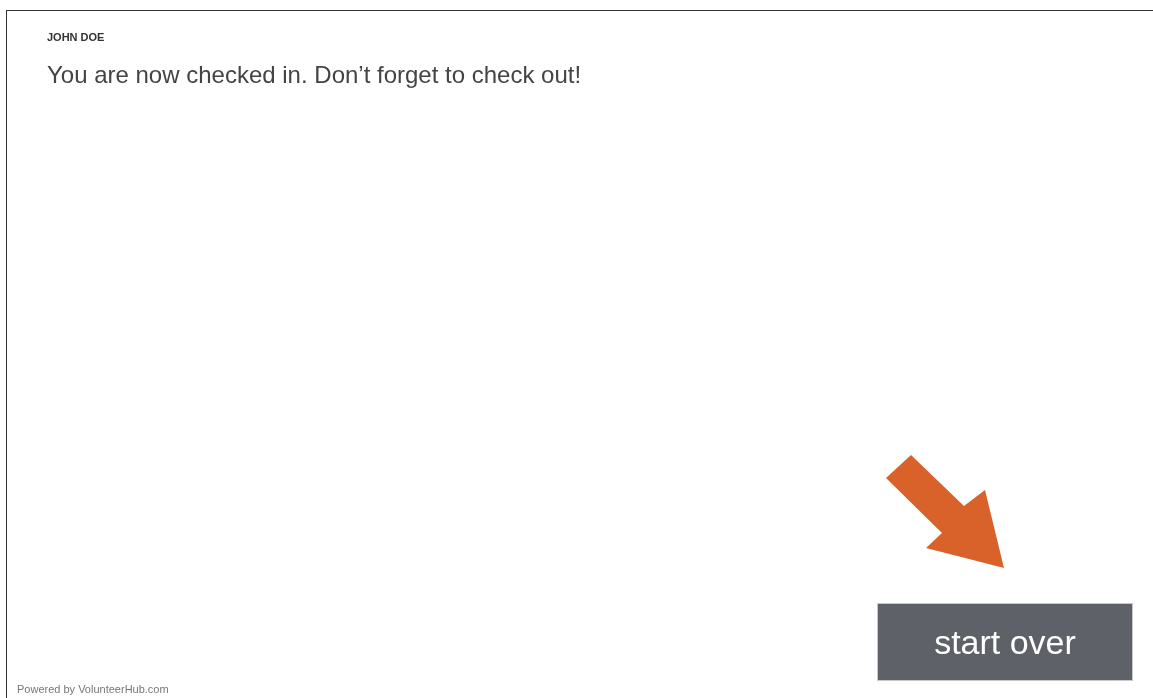 The image size is (1153, 698). Describe the element at coordinates (315, 75) in the screenshot. I see `check-in-message: You are now checked in. Don’t forget to check out!` at that location.